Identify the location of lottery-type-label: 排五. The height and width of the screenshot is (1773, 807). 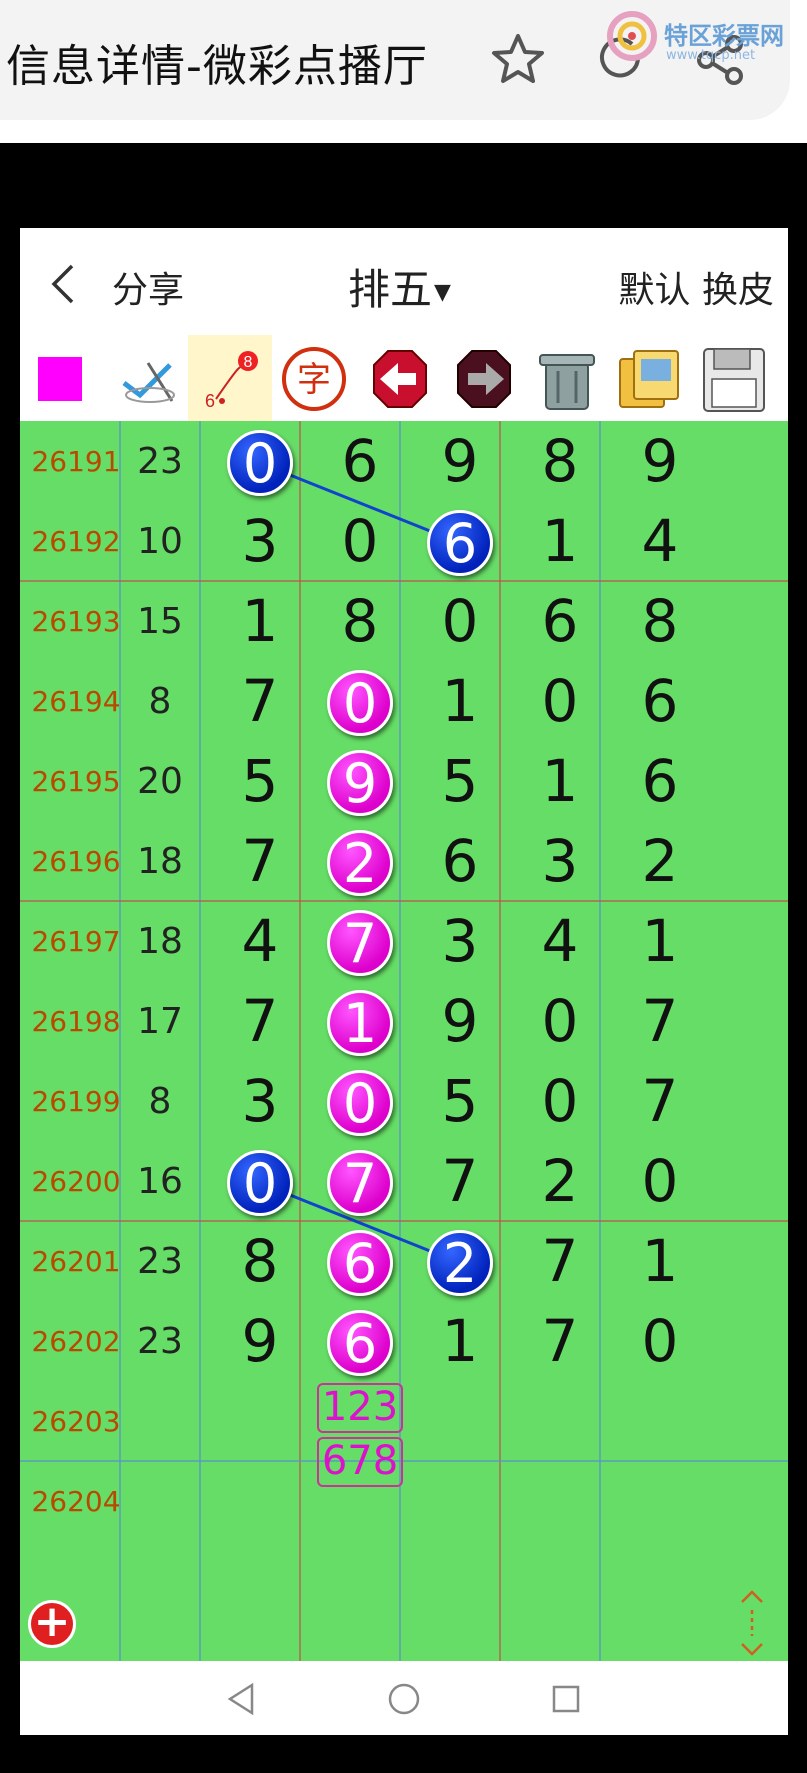
(390, 289).